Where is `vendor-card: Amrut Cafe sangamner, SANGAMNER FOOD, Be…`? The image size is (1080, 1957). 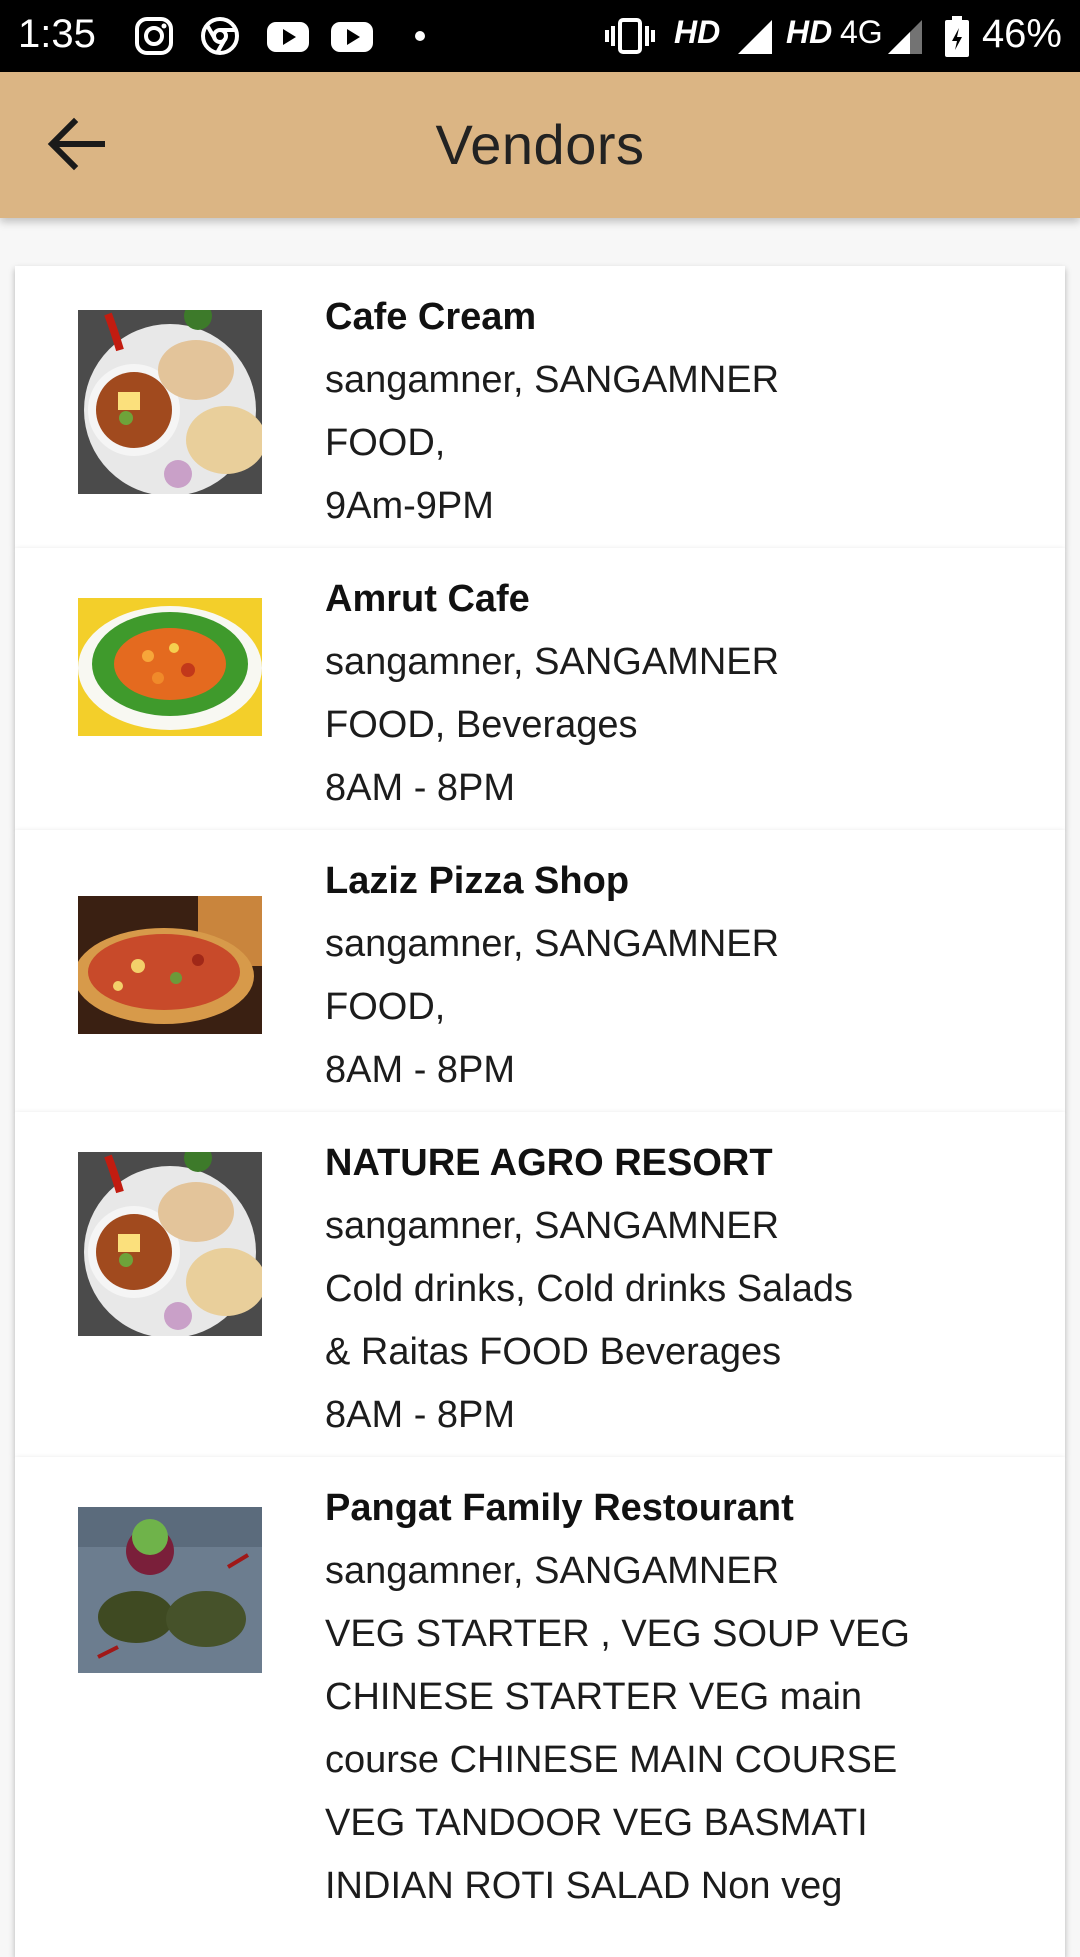 vendor-card: Amrut Cafe sangamner, SANGAMNER FOOD, Be… is located at coordinates (540, 689).